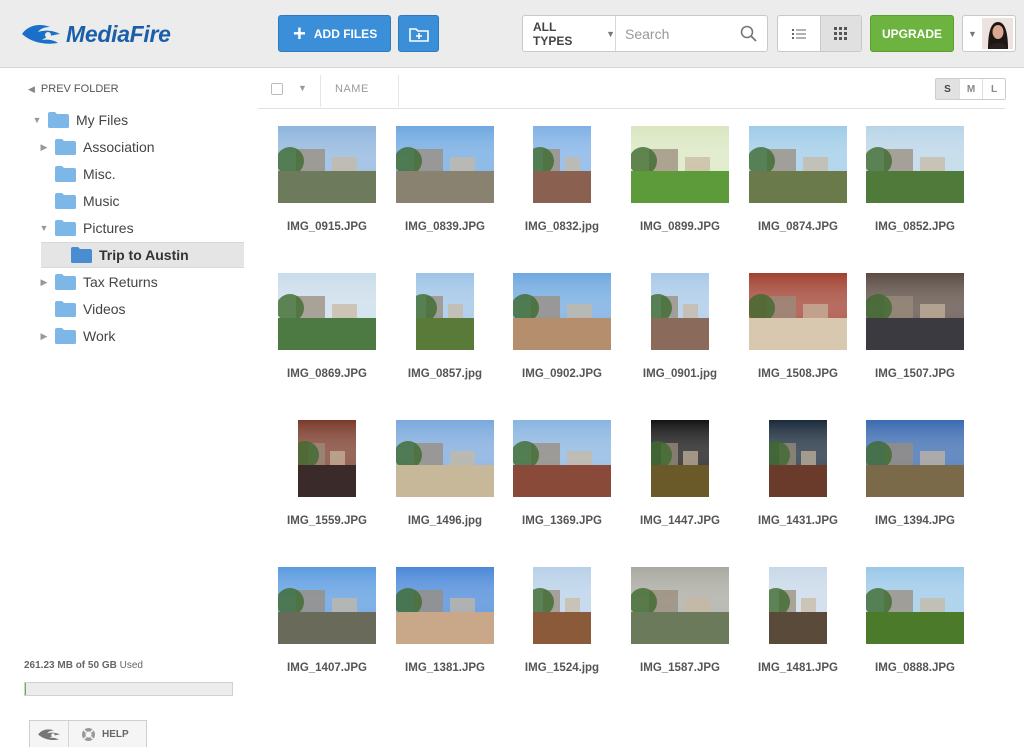 The width and height of the screenshot is (1024, 747). What do you see at coordinates (122, 282) in the screenshot?
I see `sidebar-item-tax-returns: ▶ Tax Returns` at bounding box center [122, 282].